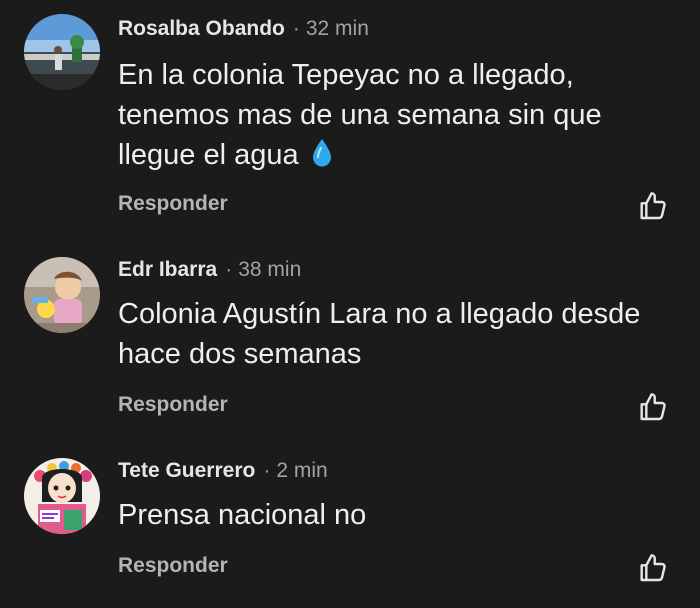 This screenshot has height=608, width=700. What do you see at coordinates (398, 515) in the screenshot?
I see `comment-text: Prensa nacional no` at bounding box center [398, 515].